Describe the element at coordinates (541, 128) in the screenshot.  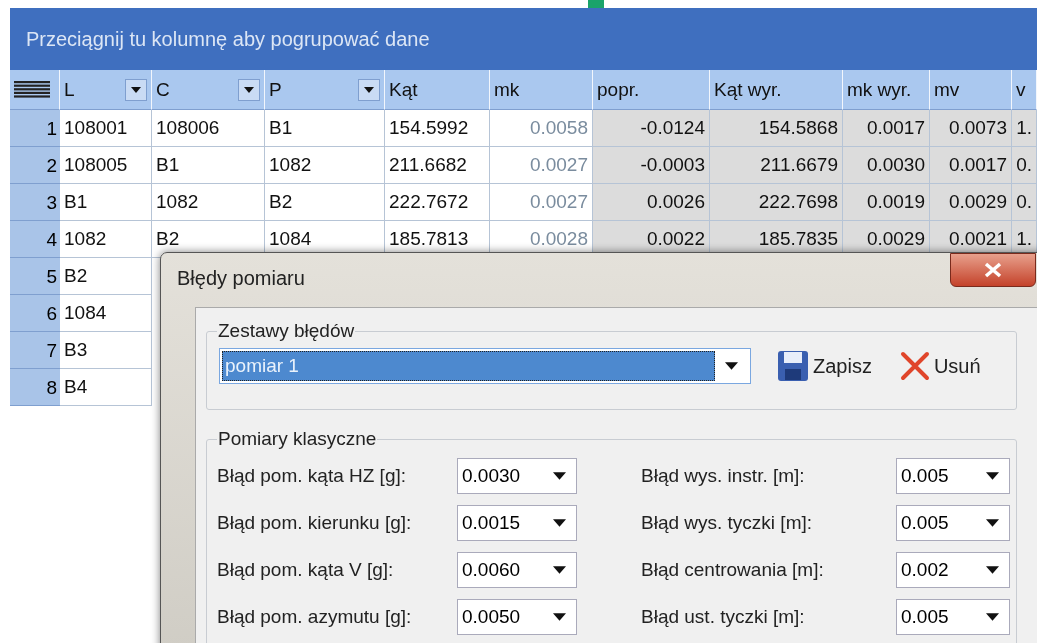
I see `table-cell: 0.0058` at that location.